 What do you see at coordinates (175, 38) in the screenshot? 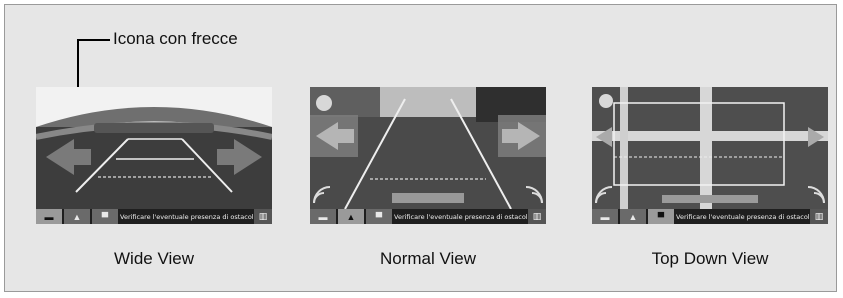
I see `callout-label: Icona con frecce` at bounding box center [175, 38].